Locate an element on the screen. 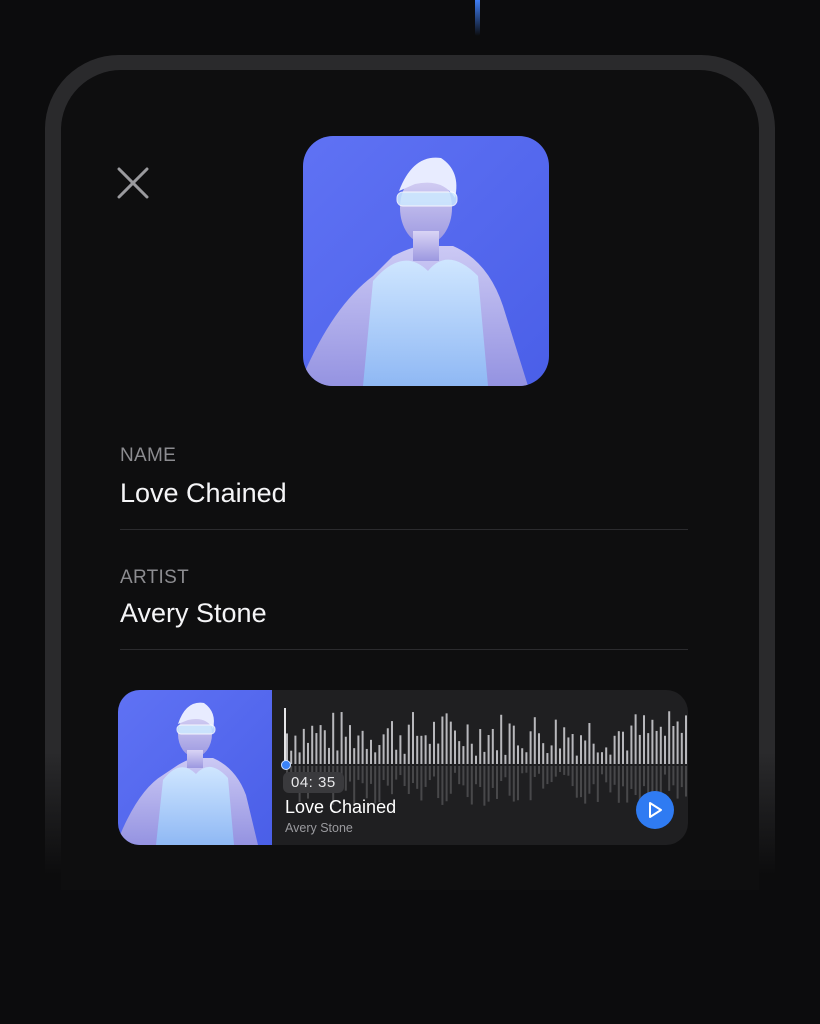 The height and width of the screenshot is (1024, 820). close-icon is located at coordinates (133, 183).